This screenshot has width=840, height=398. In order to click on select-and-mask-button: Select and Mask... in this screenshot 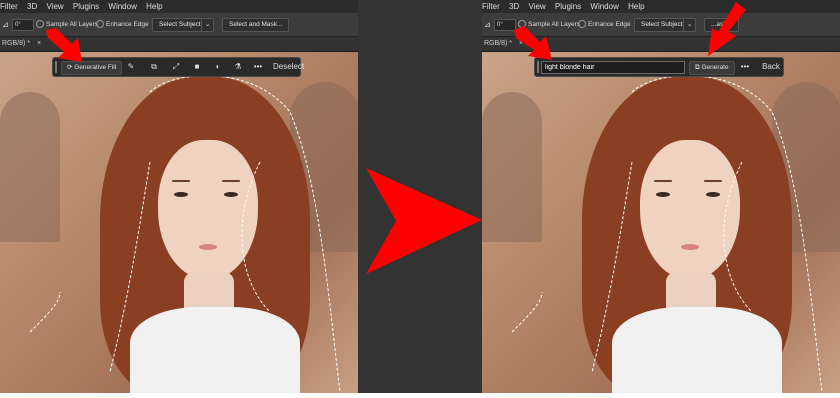, I will do `click(256, 25)`.